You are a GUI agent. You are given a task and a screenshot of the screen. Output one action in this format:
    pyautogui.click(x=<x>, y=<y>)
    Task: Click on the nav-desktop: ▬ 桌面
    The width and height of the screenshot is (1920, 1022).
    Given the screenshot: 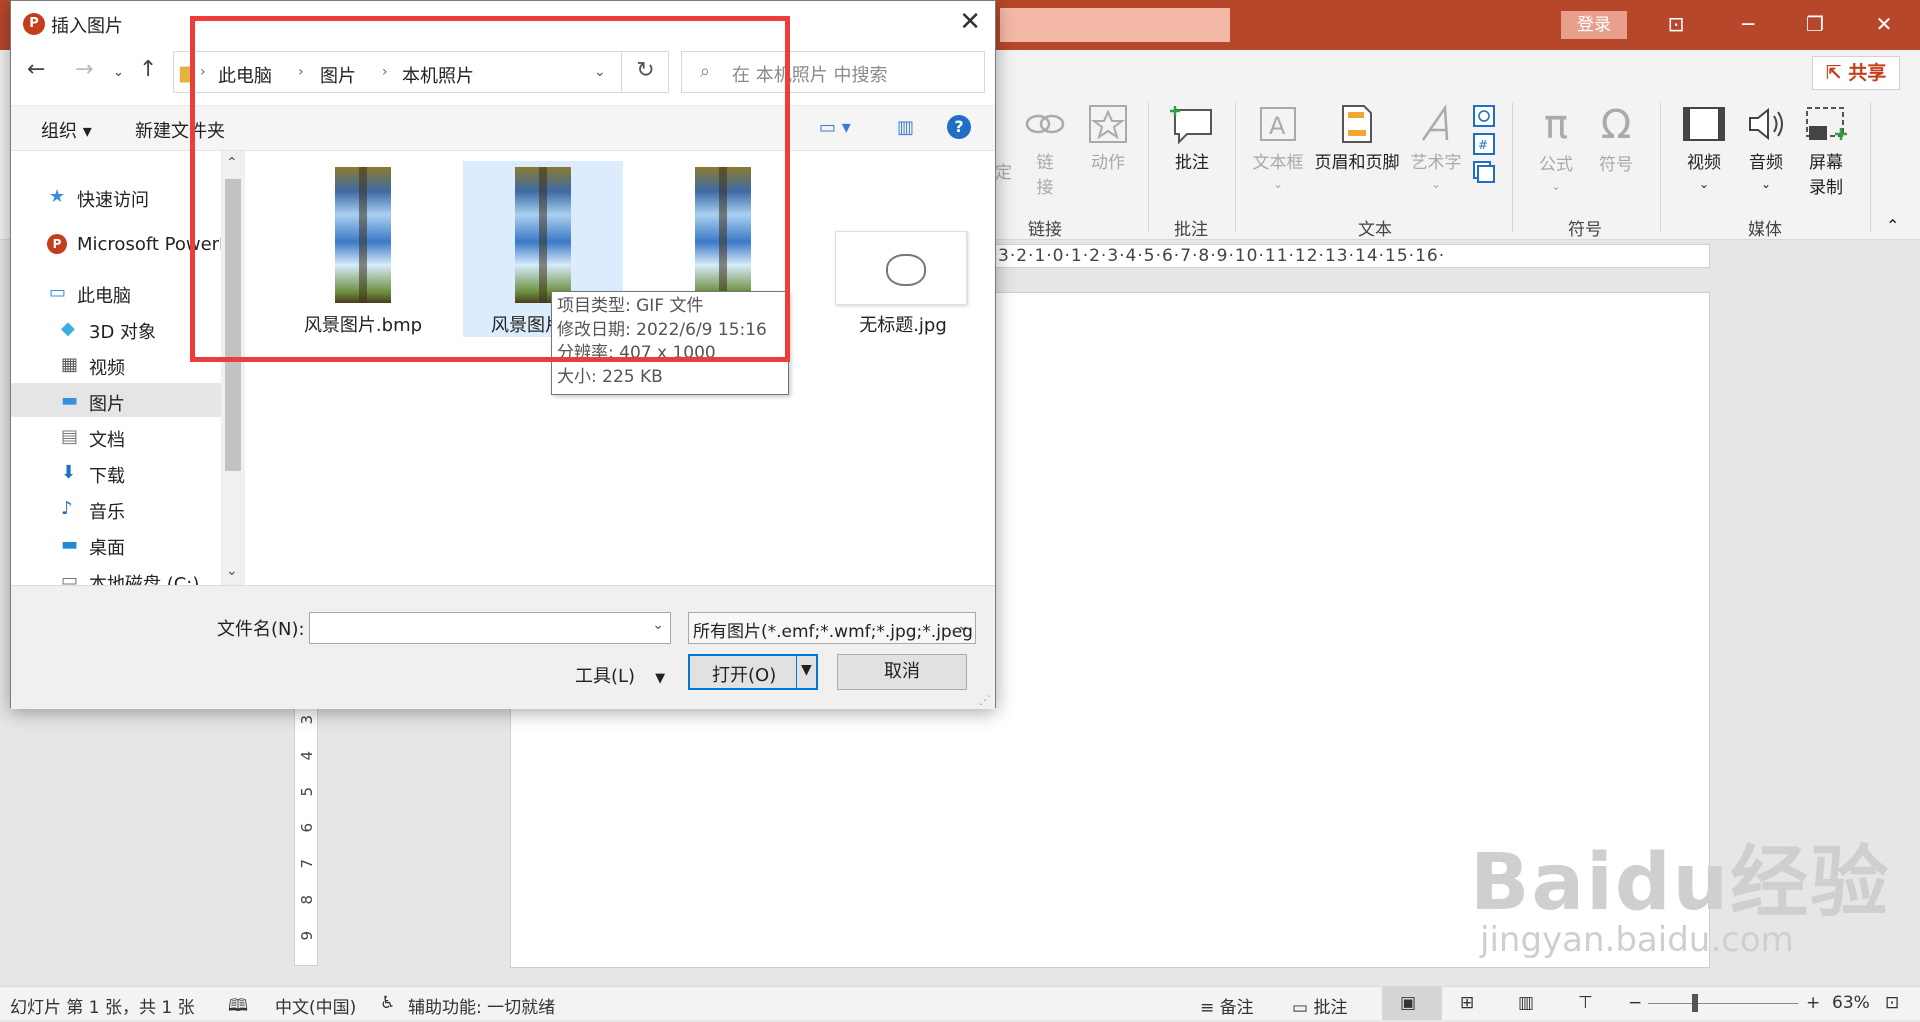 What is the action you would take?
    pyautogui.click(x=116, y=544)
    